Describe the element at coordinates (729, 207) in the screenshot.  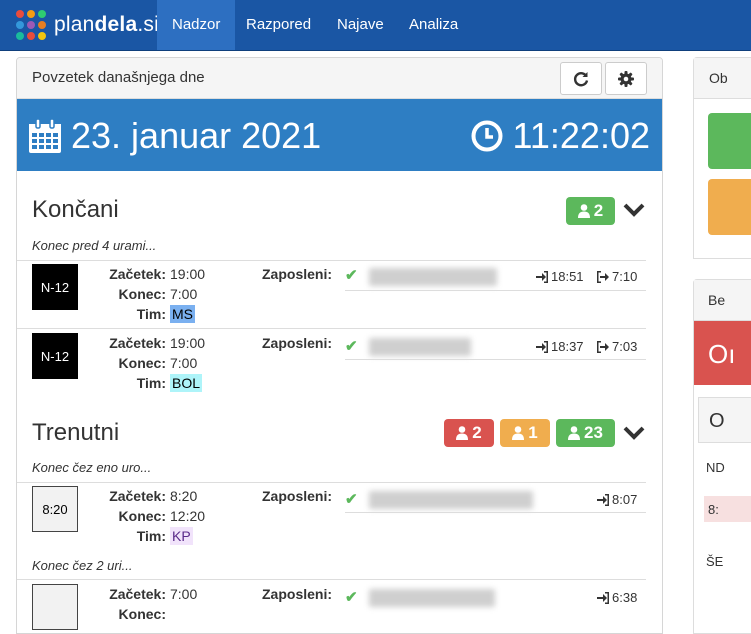
I see `orange-card` at that location.